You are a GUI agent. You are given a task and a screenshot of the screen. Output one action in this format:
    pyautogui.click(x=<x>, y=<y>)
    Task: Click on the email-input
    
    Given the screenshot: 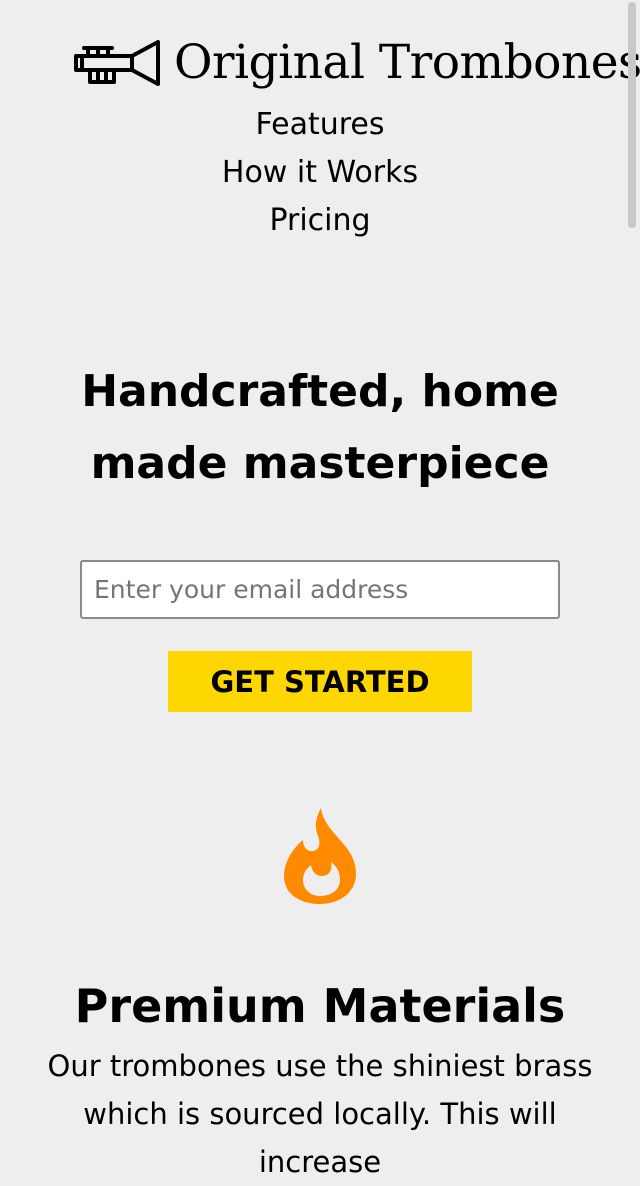 What is the action you would take?
    pyautogui.click(x=320, y=589)
    